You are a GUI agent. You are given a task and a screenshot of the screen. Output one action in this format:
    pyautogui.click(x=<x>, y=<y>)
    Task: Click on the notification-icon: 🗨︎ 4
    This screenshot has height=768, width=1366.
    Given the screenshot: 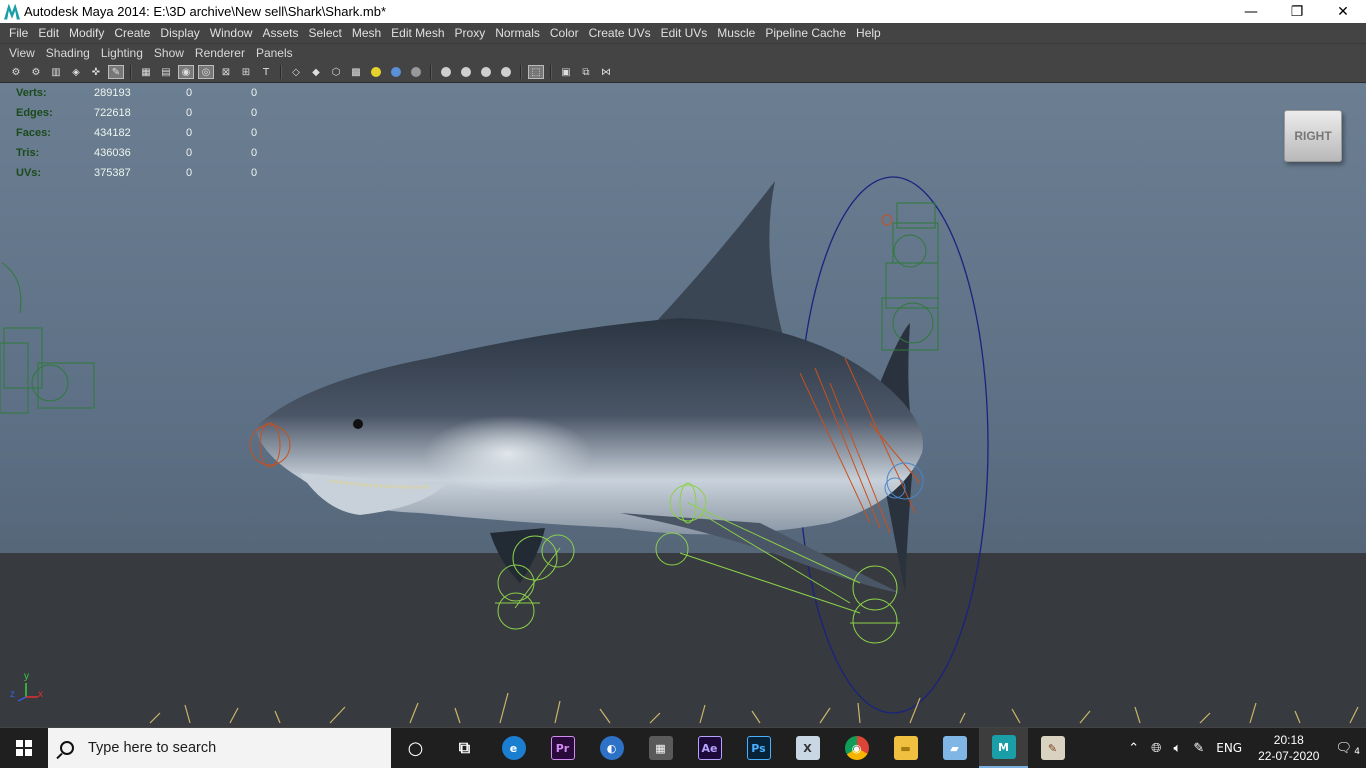 What is the action you would take?
    pyautogui.click(x=1347, y=749)
    